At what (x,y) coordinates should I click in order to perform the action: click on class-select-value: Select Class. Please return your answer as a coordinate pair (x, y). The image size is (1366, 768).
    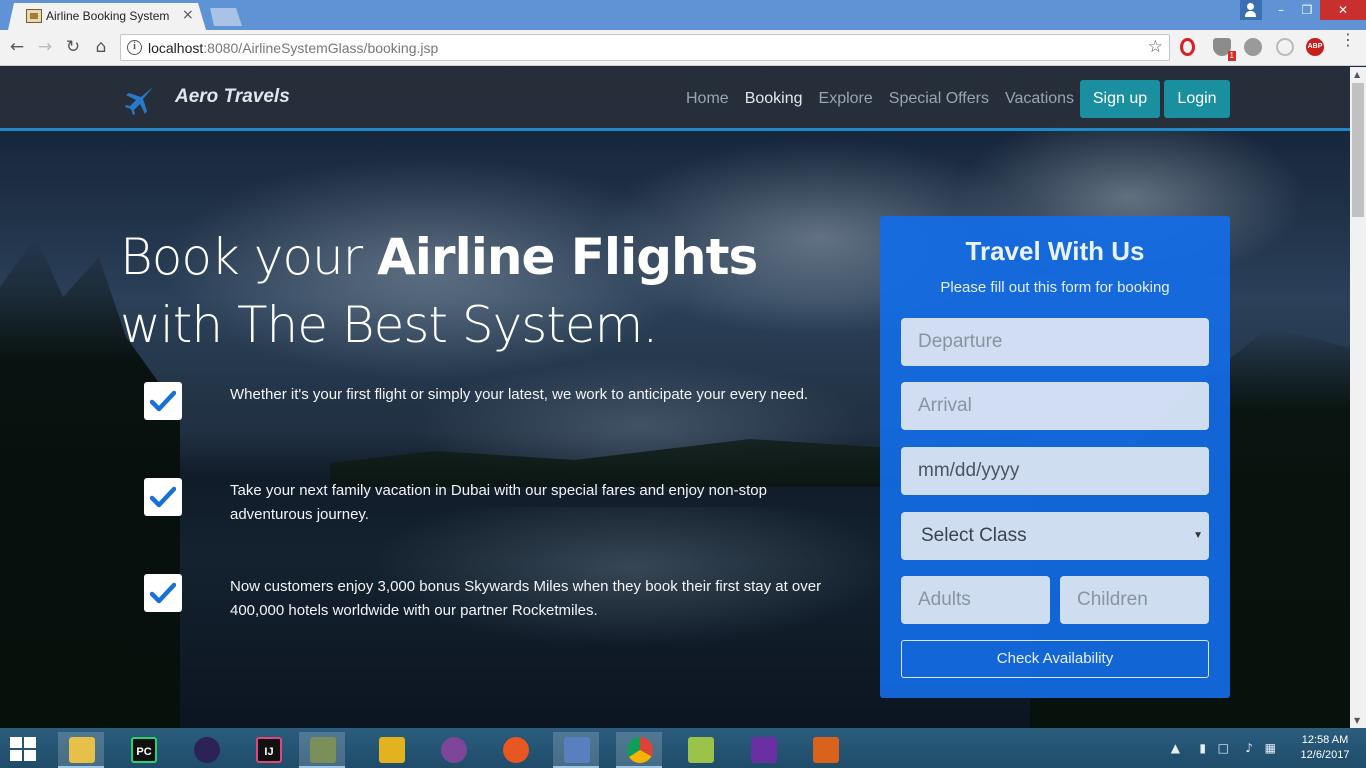
    Looking at the image, I should click on (974, 535).